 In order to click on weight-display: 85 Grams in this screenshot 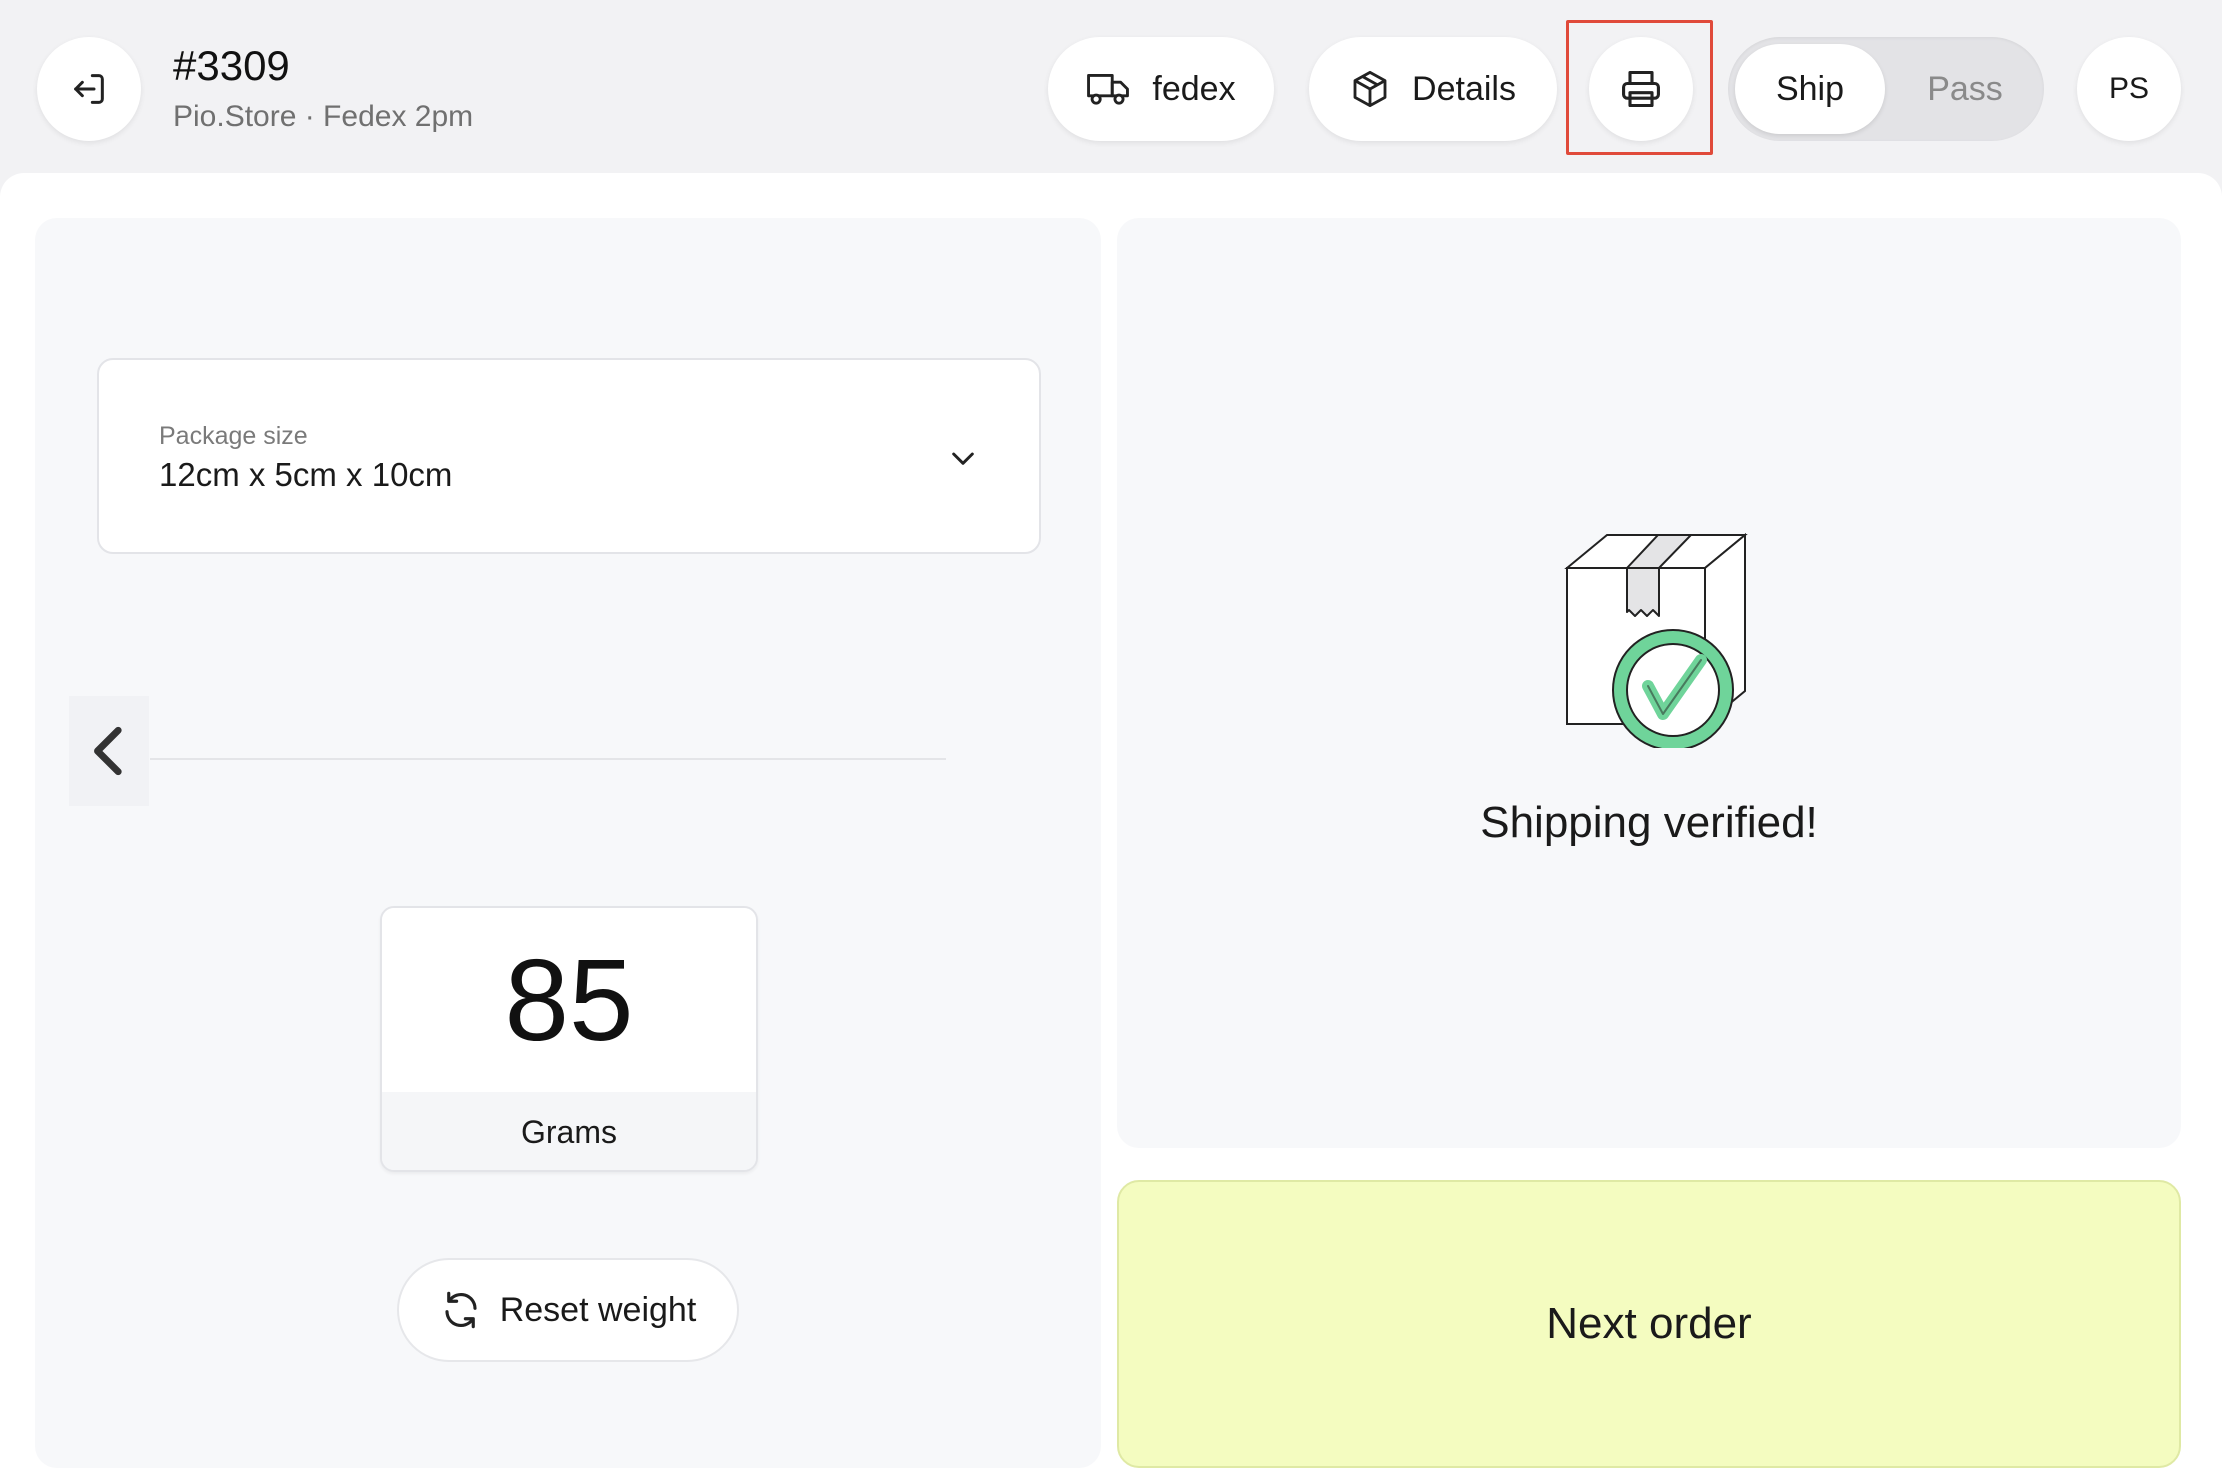, I will do `click(569, 1039)`.